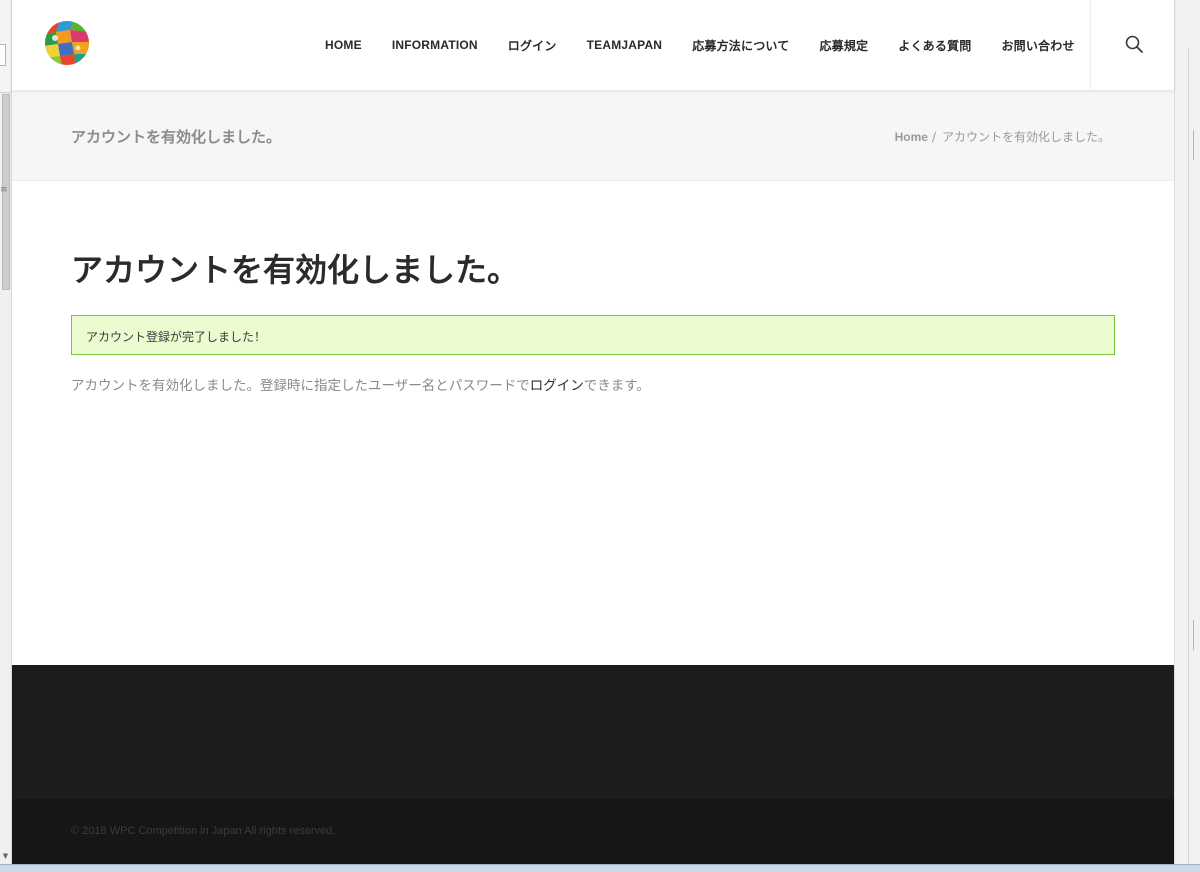 Image resolution: width=1200 pixels, height=872 pixels. Describe the element at coordinates (300, 386) in the screenshot. I see `activation-message-text: アカウントを有効化しました。登録時に指定したユーザー名とパスワードで` at that location.